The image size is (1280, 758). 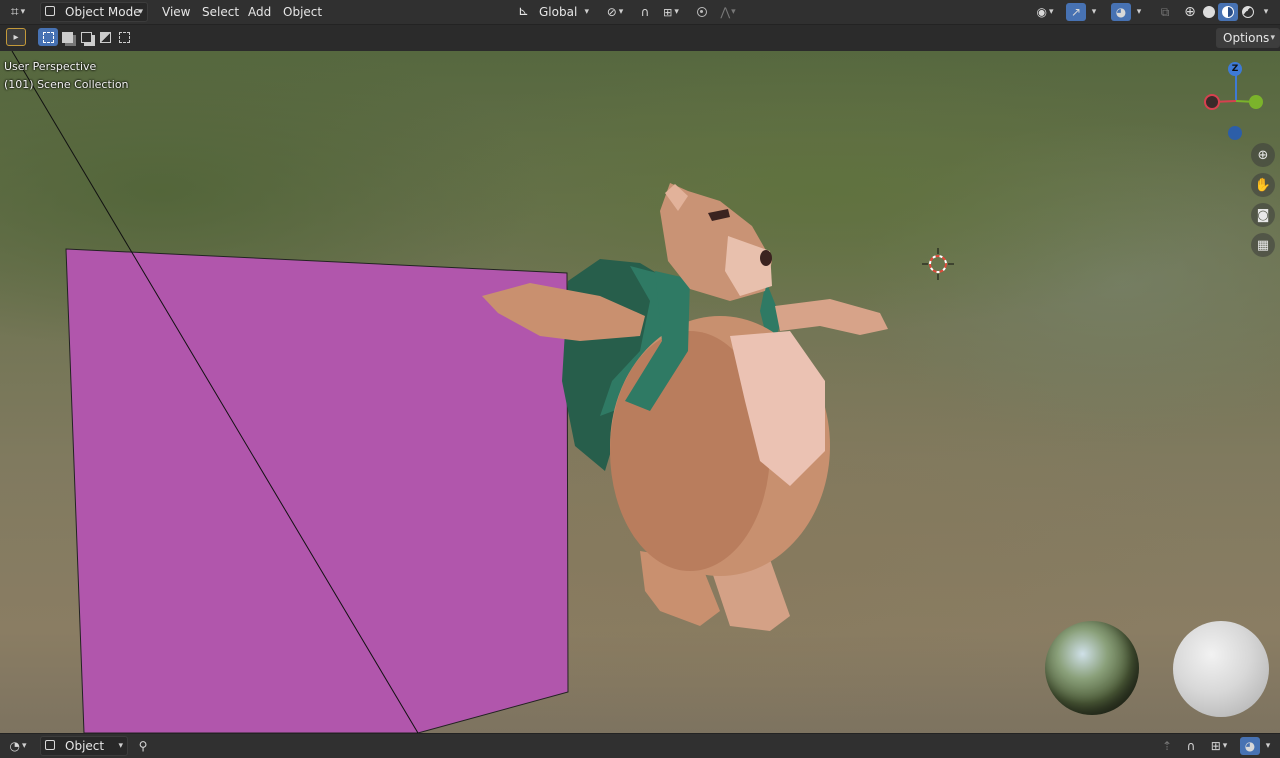 I want to click on pan-button: ✋, so click(x=1263, y=185).